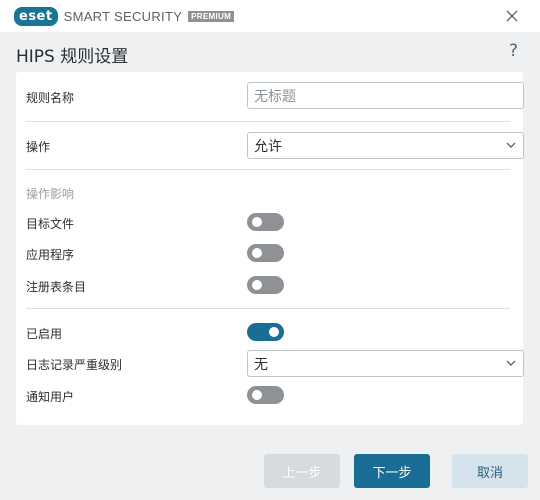 This screenshot has height=500, width=540. I want to click on notify-user-label: 通知用户, so click(50, 397).